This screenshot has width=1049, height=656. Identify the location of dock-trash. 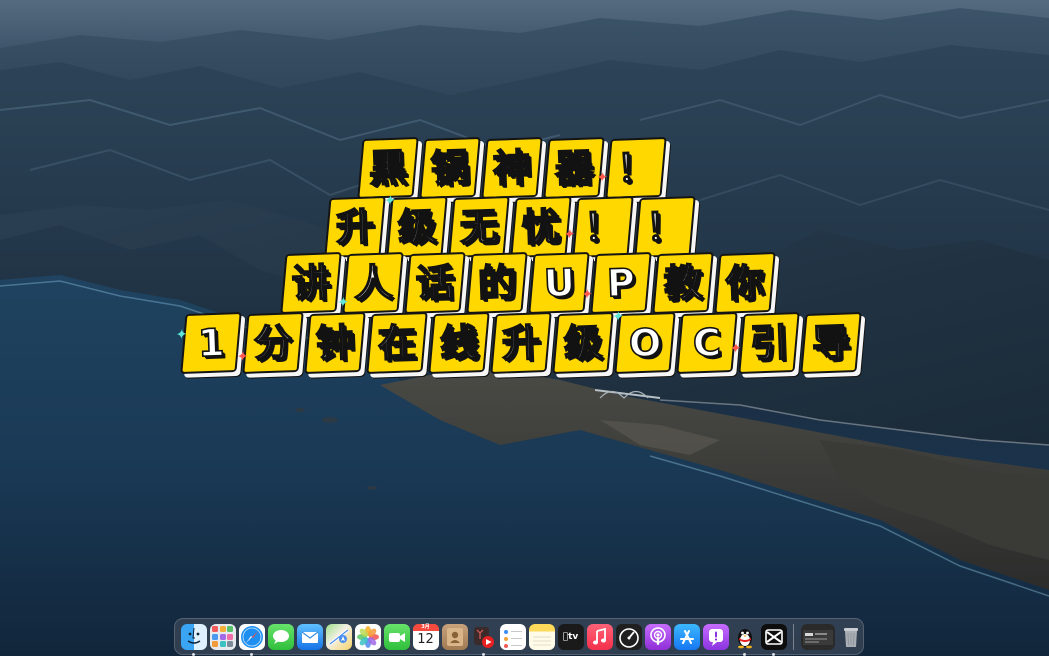
(851, 637).